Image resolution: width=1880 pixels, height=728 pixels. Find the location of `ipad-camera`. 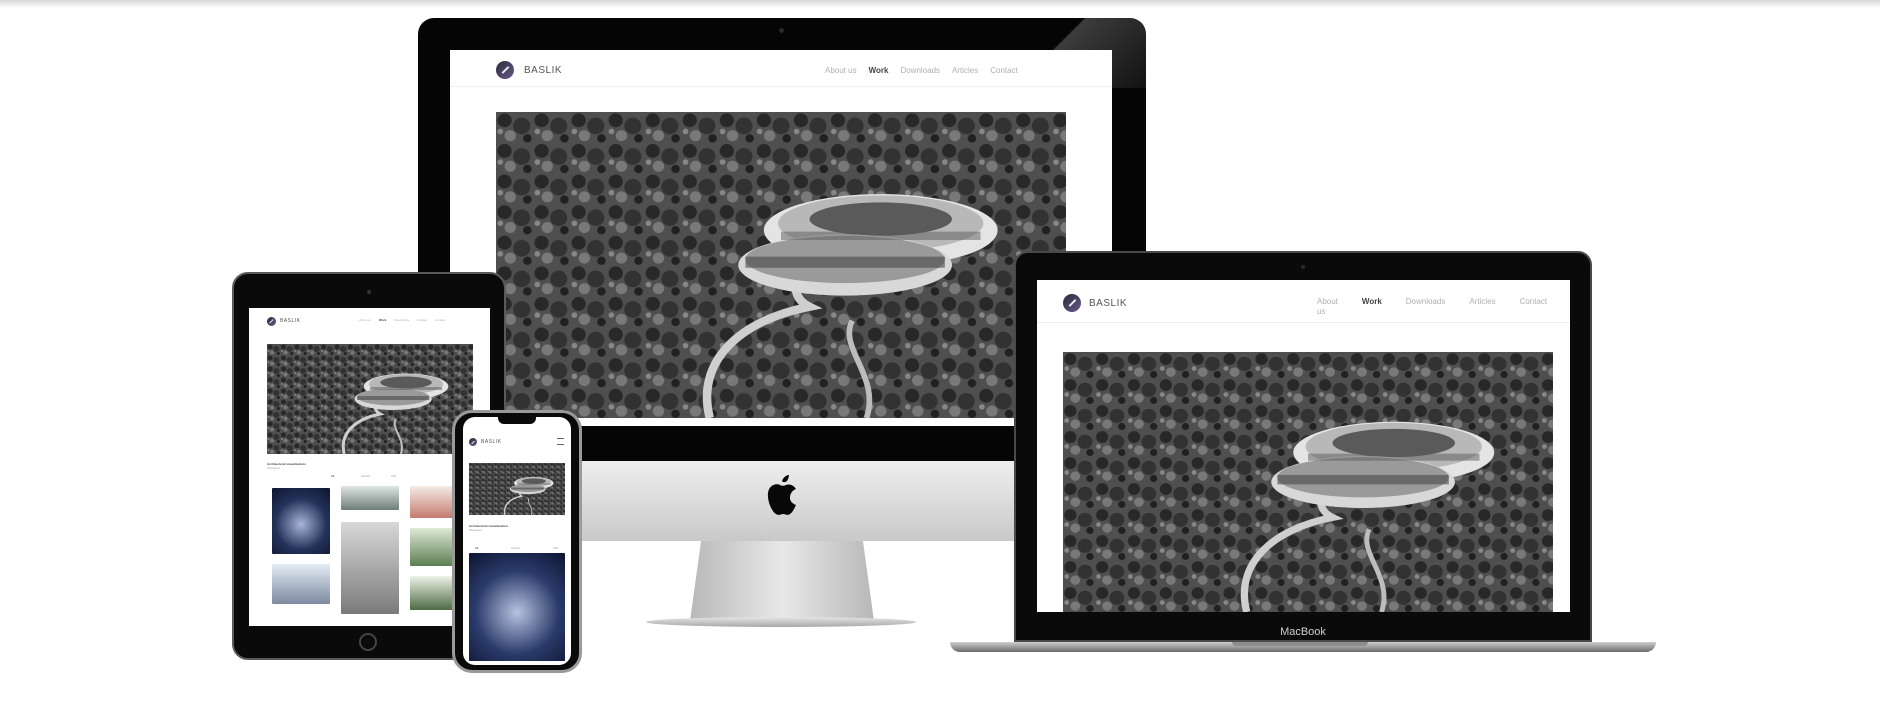

ipad-camera is located at coordinates (369, 292).